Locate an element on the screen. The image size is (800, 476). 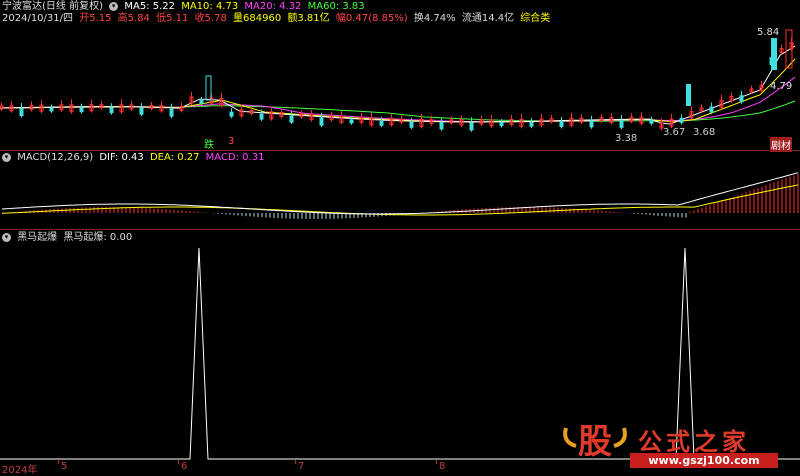
price-low-label-b: 3.67 is located at coordinates (674, 132).